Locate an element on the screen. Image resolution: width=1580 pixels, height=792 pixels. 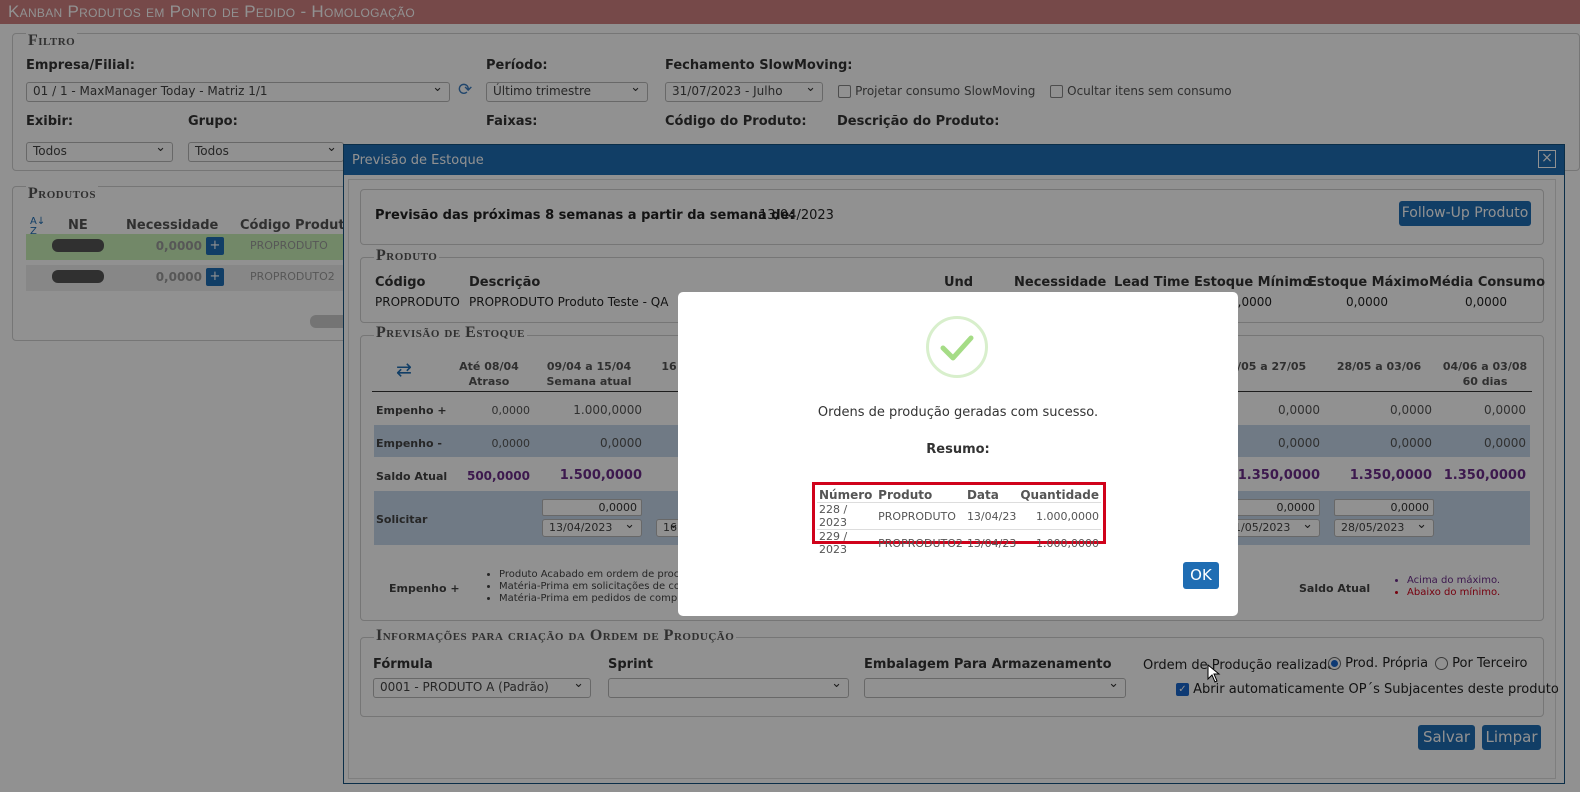
cell: 229 / 2023 is located at coordinates (847, 542).